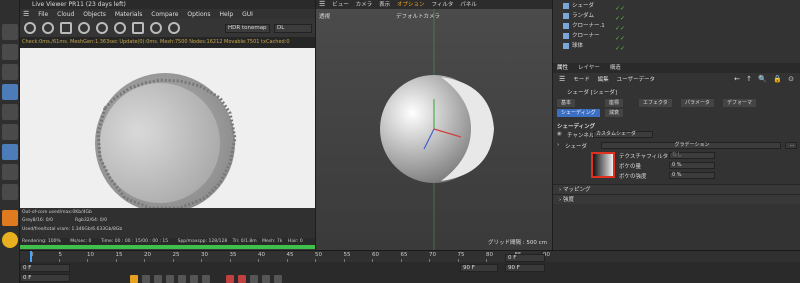  Describe the element at coordinates (10, 152) in the screenshot. I see `polygons-mode-icon` at that location.